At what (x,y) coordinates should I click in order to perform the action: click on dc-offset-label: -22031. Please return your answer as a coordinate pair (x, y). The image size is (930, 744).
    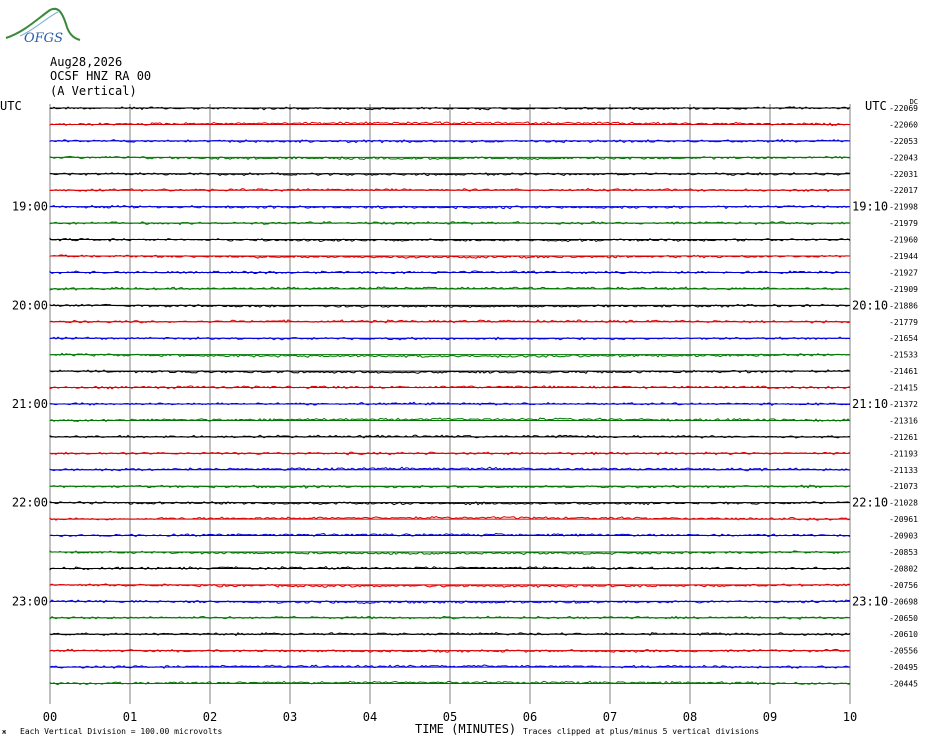
    Looking at the image, I should click on (903, 174).